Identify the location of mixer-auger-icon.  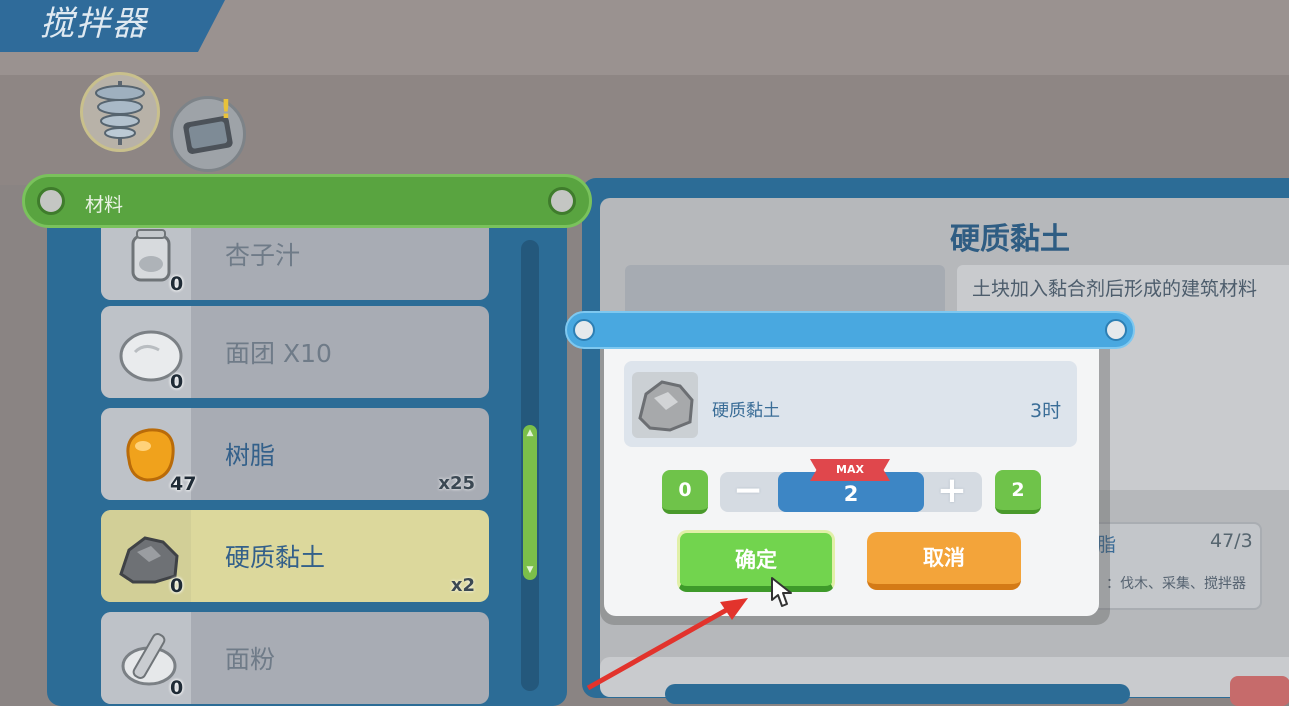
(120, 113).